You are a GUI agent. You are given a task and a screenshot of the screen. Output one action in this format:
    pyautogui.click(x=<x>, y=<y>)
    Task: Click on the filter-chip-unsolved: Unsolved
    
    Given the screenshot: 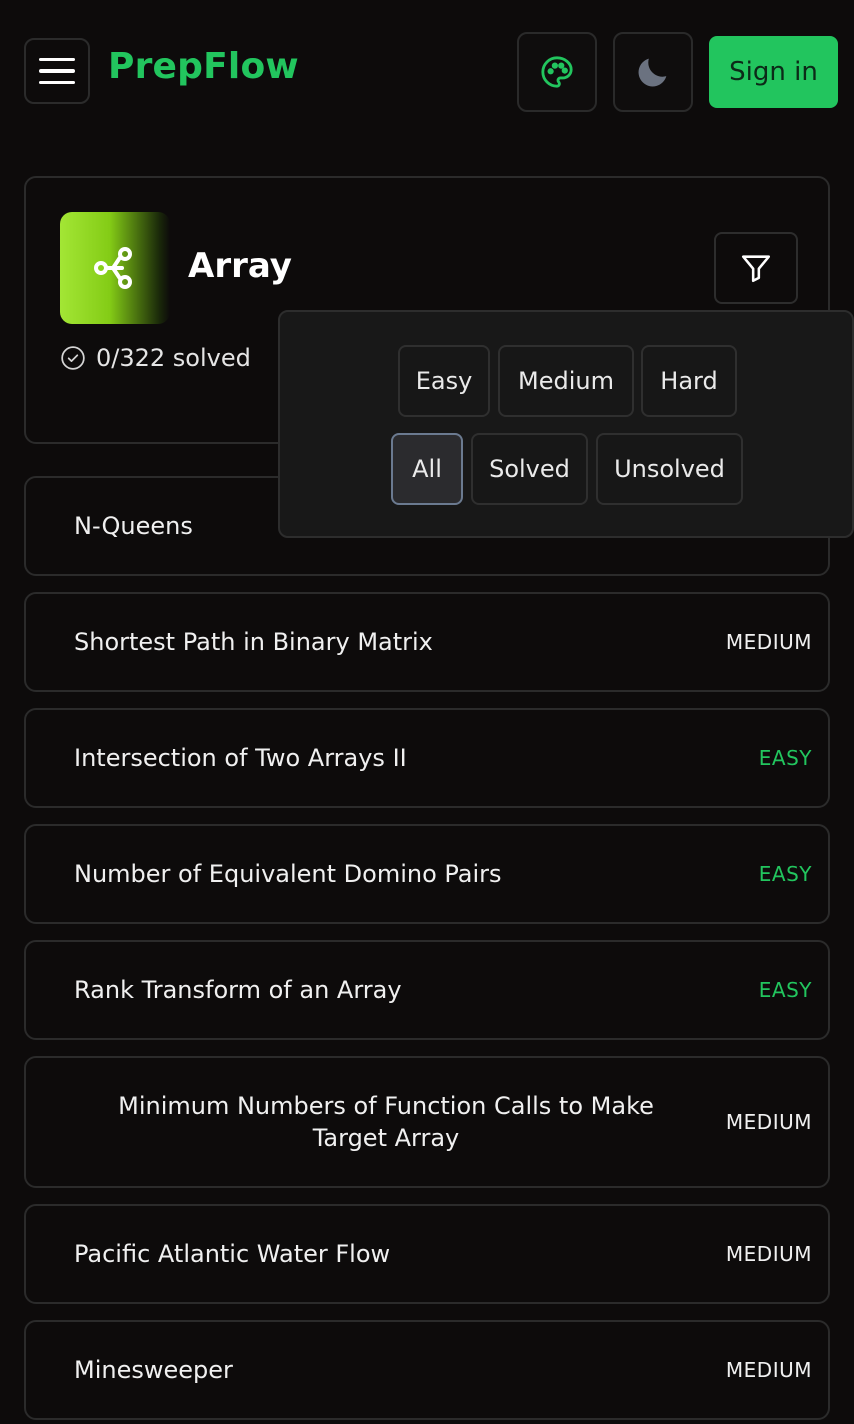 What is the action you would take?
    pyautogui.click(x=669, y=469)
    